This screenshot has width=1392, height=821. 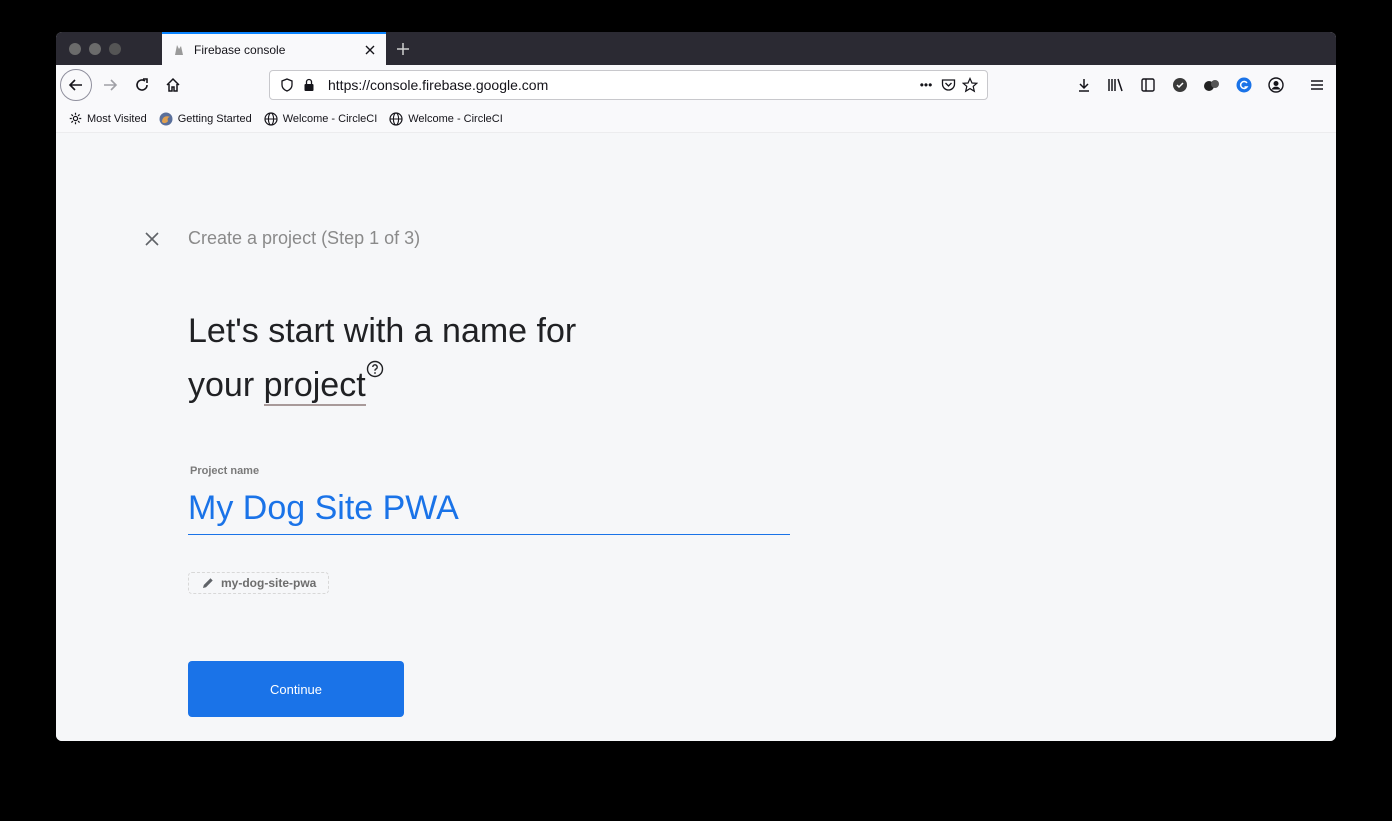 I want to click on reload-button, so click(x=142, y=85).